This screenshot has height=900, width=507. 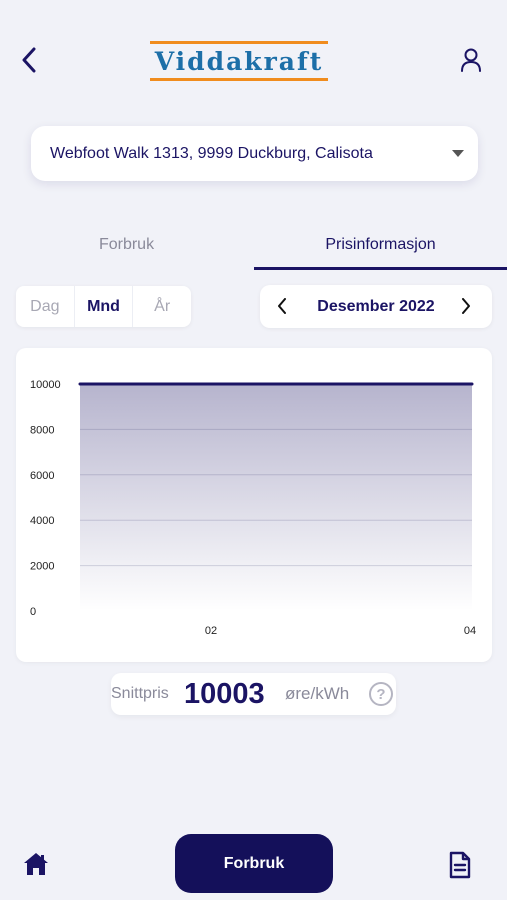 I want to click on period-option-month: Mnd, so click(x=103, y=306).